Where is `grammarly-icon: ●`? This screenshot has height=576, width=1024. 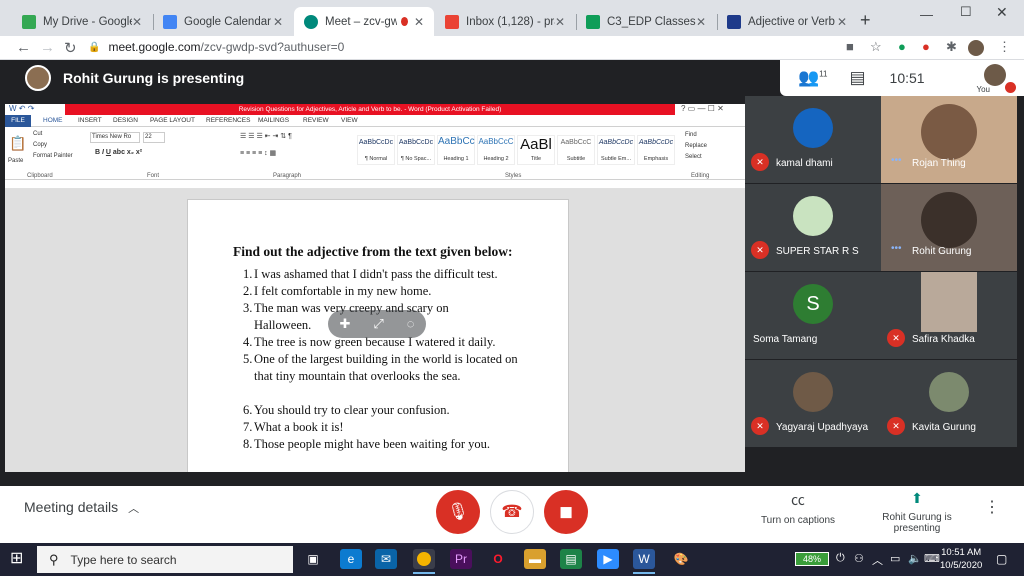 grammarly-icon: ● is located at coordinates (902, 46).